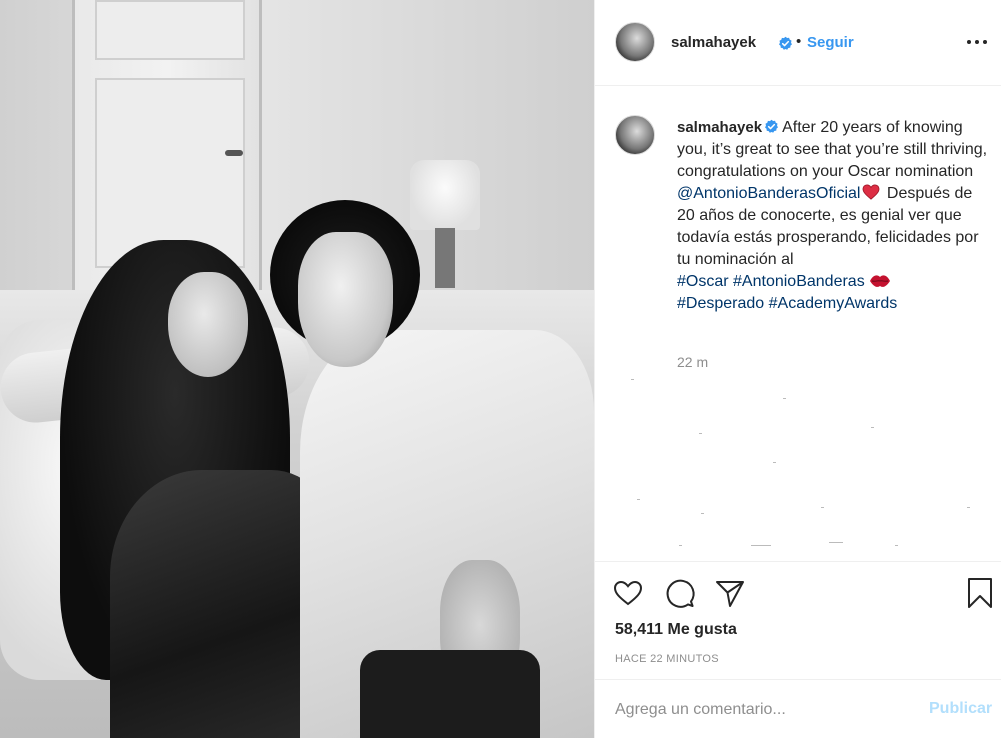 The image size is (1001, 738). I want to click on avatar, so click(635, 42).